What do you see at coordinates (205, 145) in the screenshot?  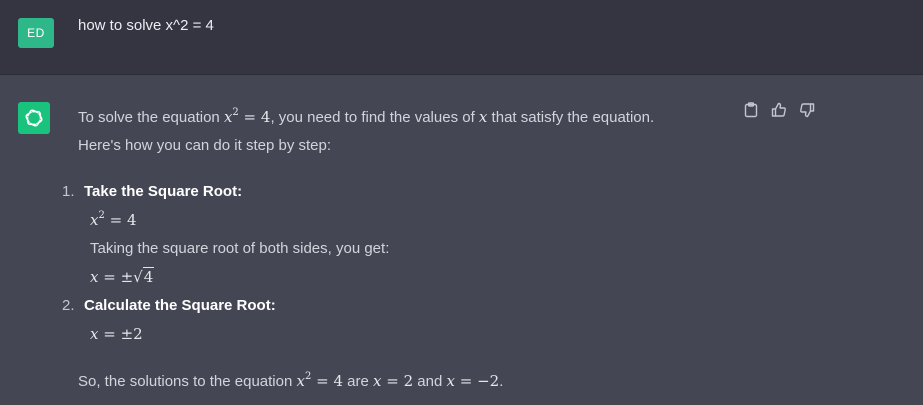 I see `intro-line-2: Here's how you can do it step by step:` at bounding box center [205, 145].